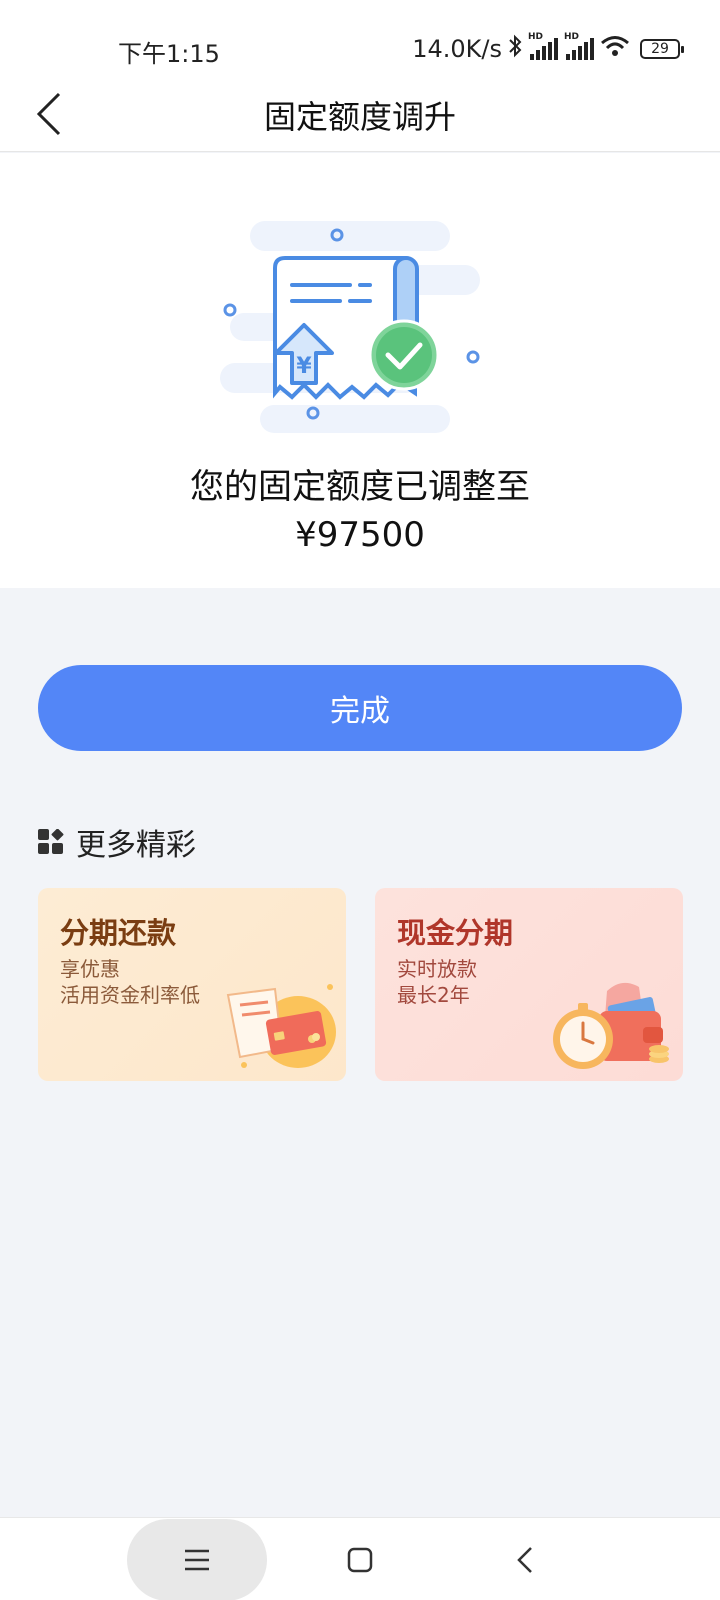 The width and height of the screenshot is (720, 1600). What do you see at coordinates (437, 969) in the screenshot?
I see `card-subtitle: 实时放款` at bounding box center [437, 969].